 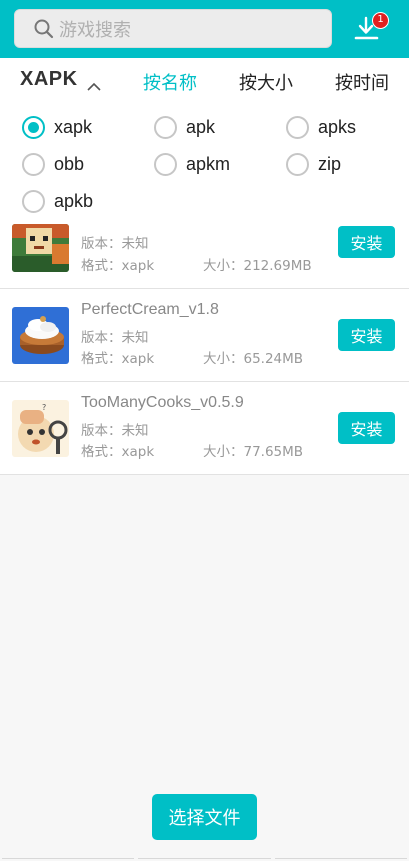 What do you see at coordinates (204, 81) in the screenshot?
I see `sort-tabs: XAPK 按名称 按大小 按时间` at bounding box center [204, 81].